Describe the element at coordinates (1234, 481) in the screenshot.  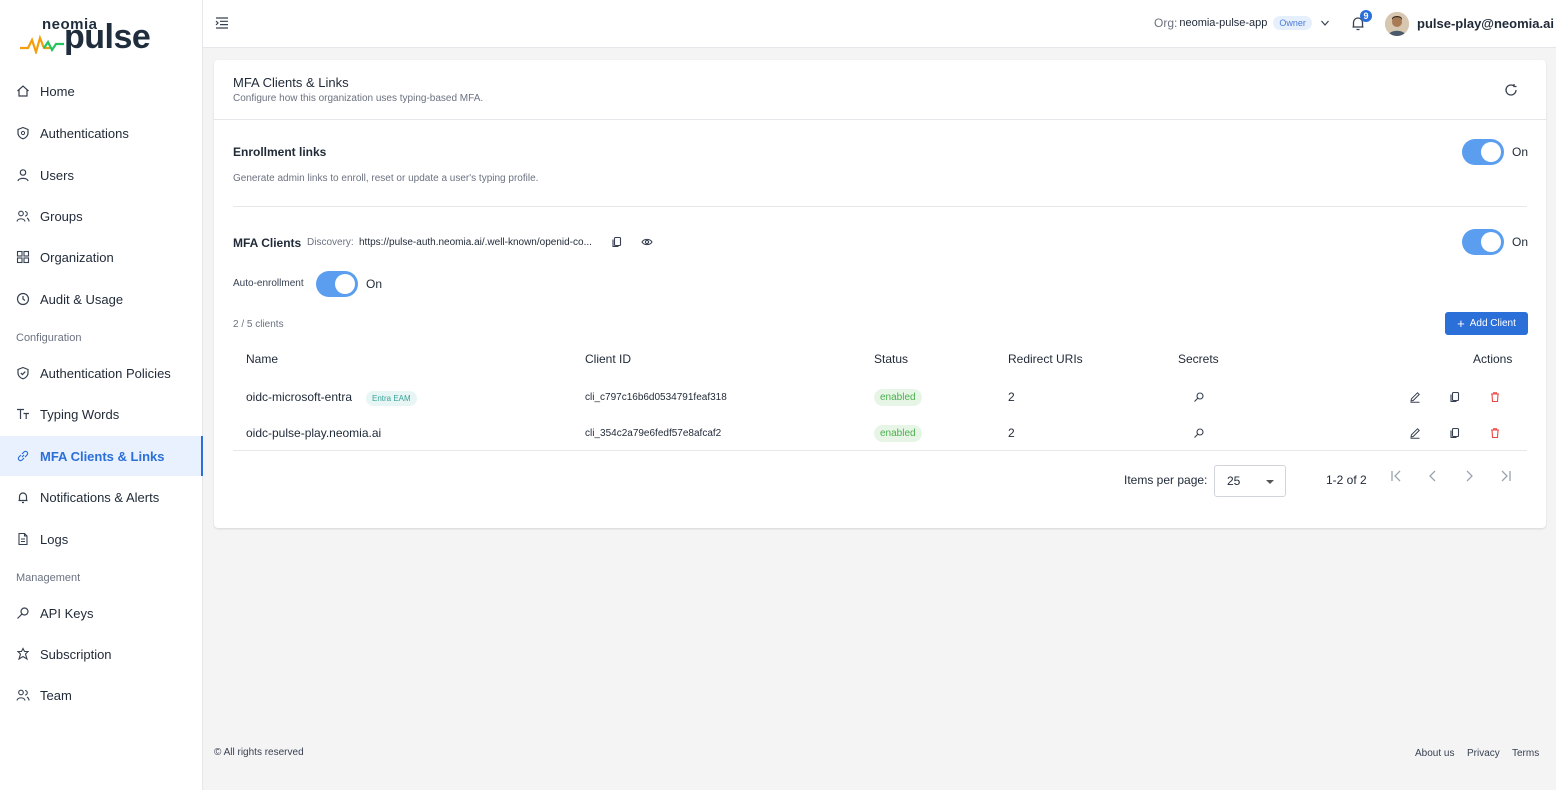
I see `items-per-page-value: 25` at that location.